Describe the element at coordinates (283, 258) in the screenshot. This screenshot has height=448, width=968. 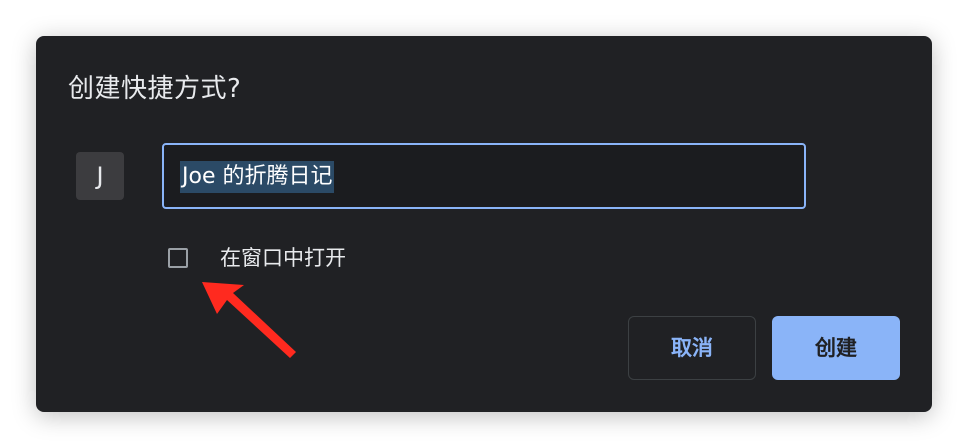
I see `open-in-window-label: 在窗口中打开` at that location.